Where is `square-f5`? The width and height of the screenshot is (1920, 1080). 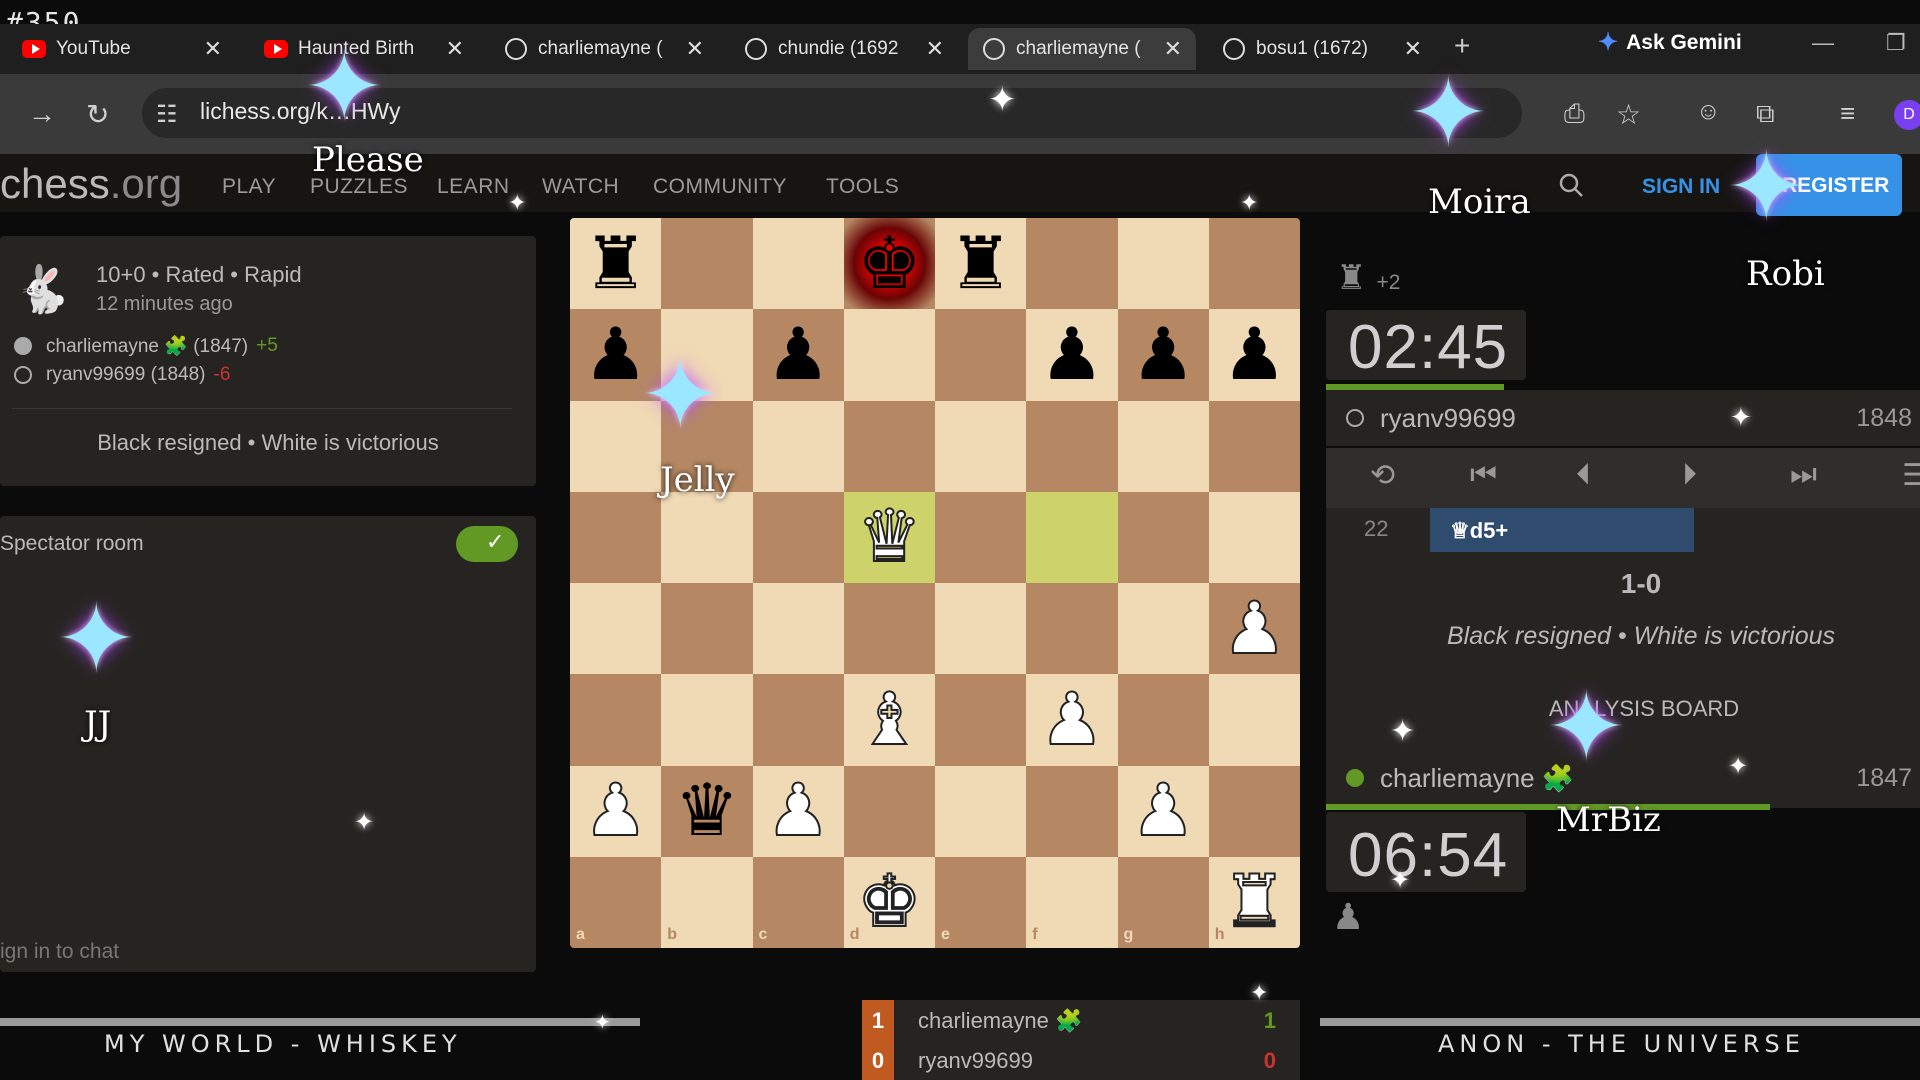
square-f5 is located at coordinates (1072, 537).